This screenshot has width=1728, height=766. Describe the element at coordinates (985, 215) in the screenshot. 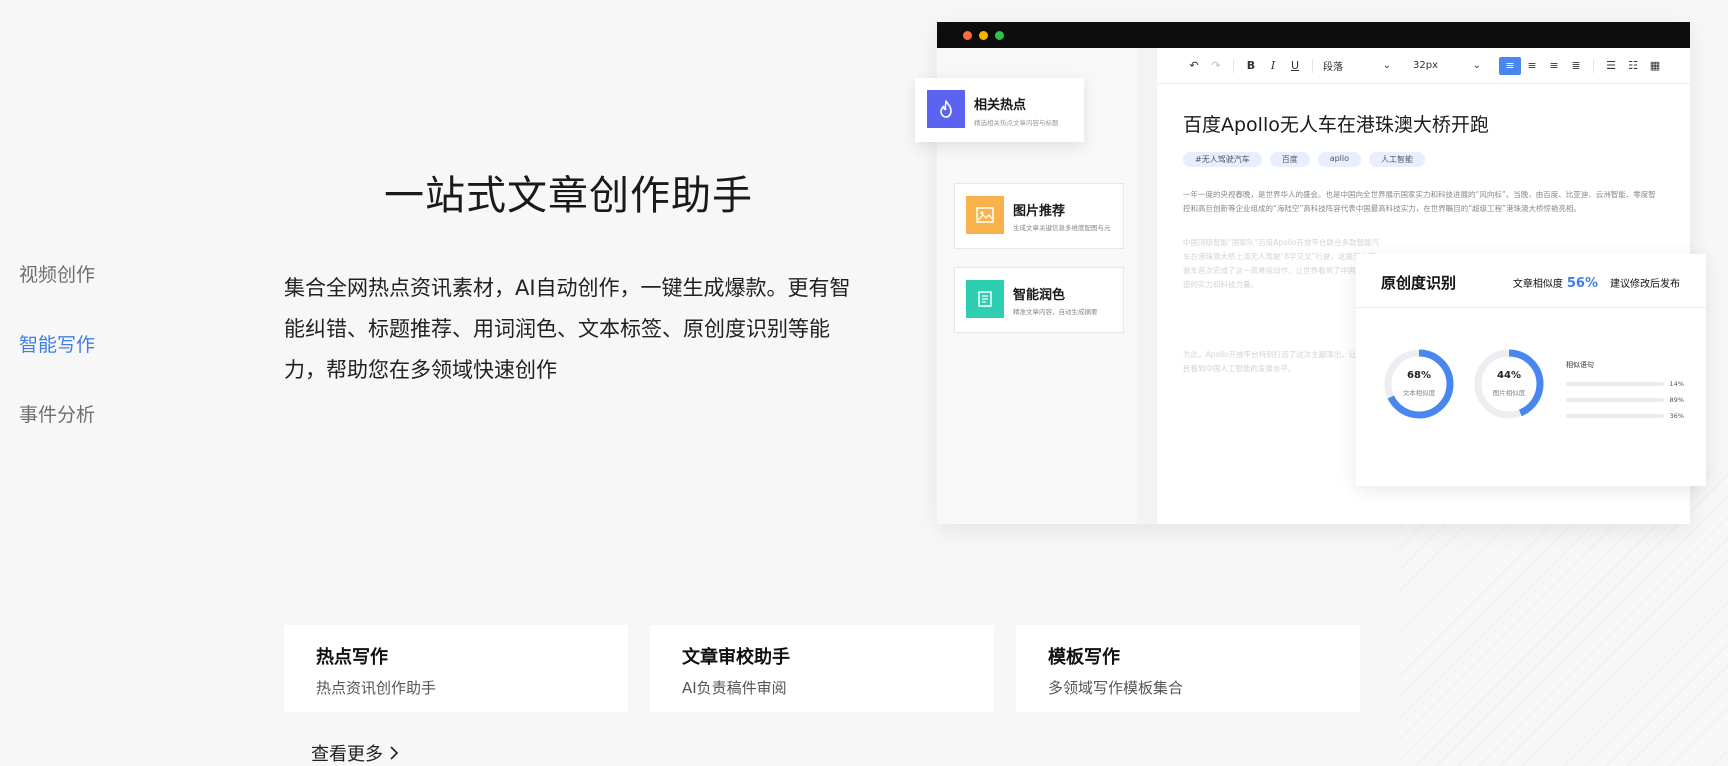

I see `image-icon` at that location.